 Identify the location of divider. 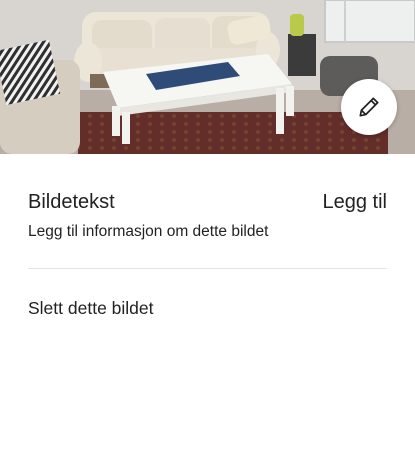
(207, 268).